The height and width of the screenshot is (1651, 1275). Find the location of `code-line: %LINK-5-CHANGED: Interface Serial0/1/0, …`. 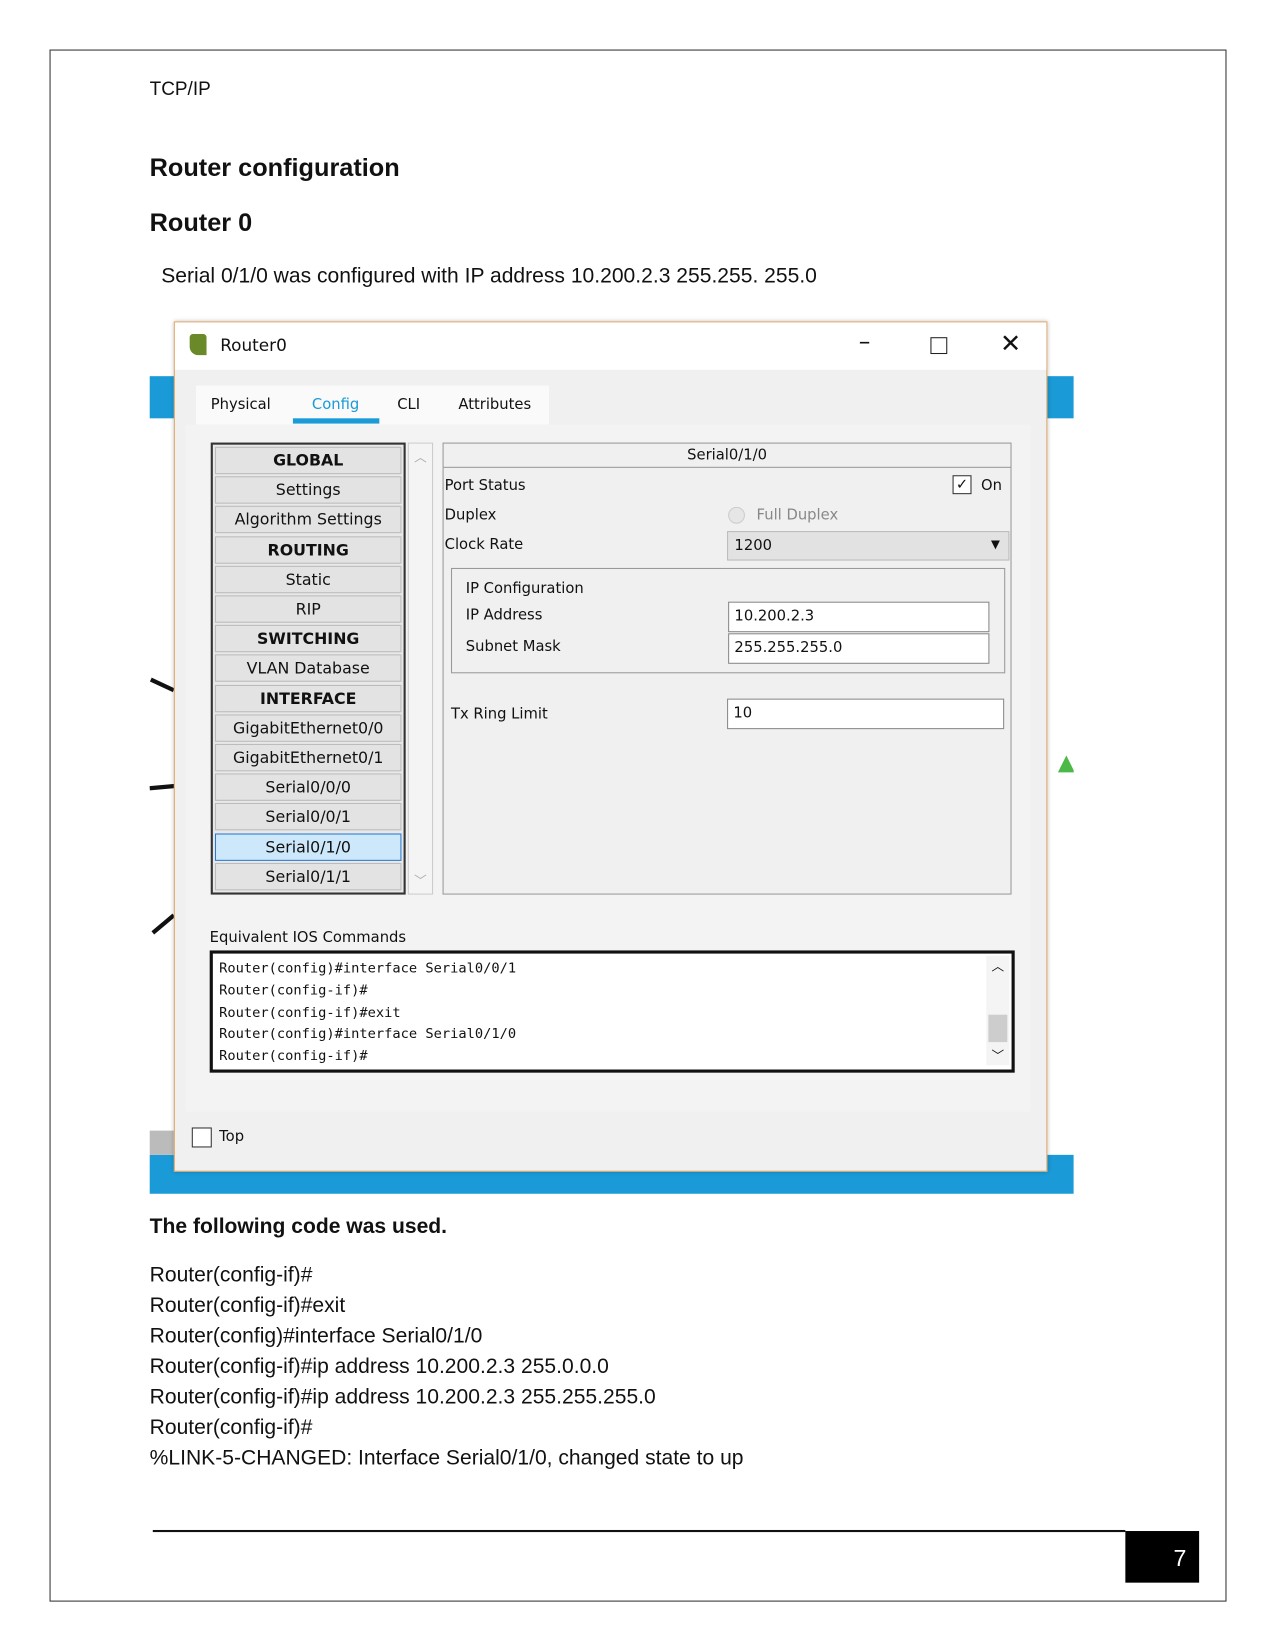

code-line: %LINK-5-CHANGED: Interface Serial0/1/0, … is located at coordinates (446, 1458).